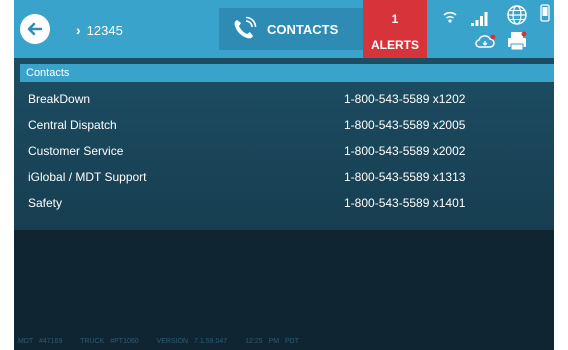 The height and width of the screenshot is (350, 568). What do you see at coordinates (485, 41) in the screenshot?
I see `cloud-sync-icon` at bounding box center [485, 41].